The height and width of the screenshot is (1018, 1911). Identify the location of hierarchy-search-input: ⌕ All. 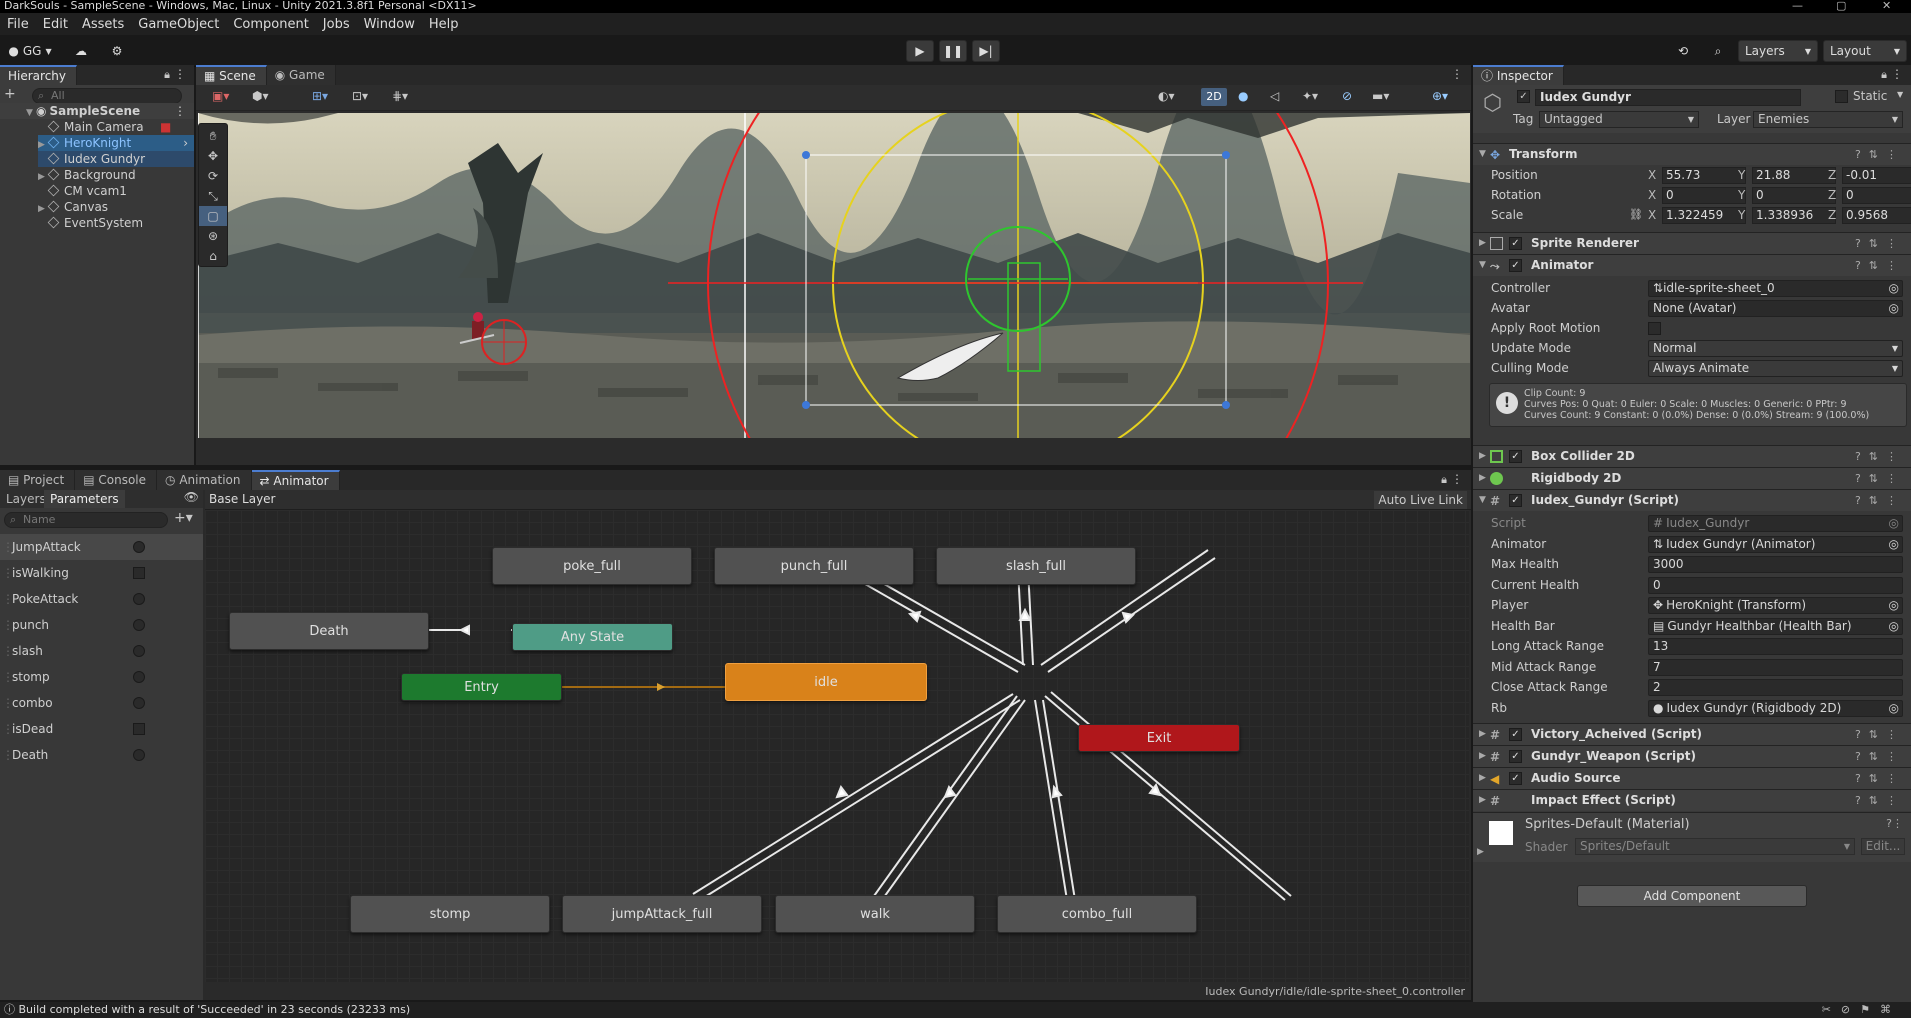
(107, 96).